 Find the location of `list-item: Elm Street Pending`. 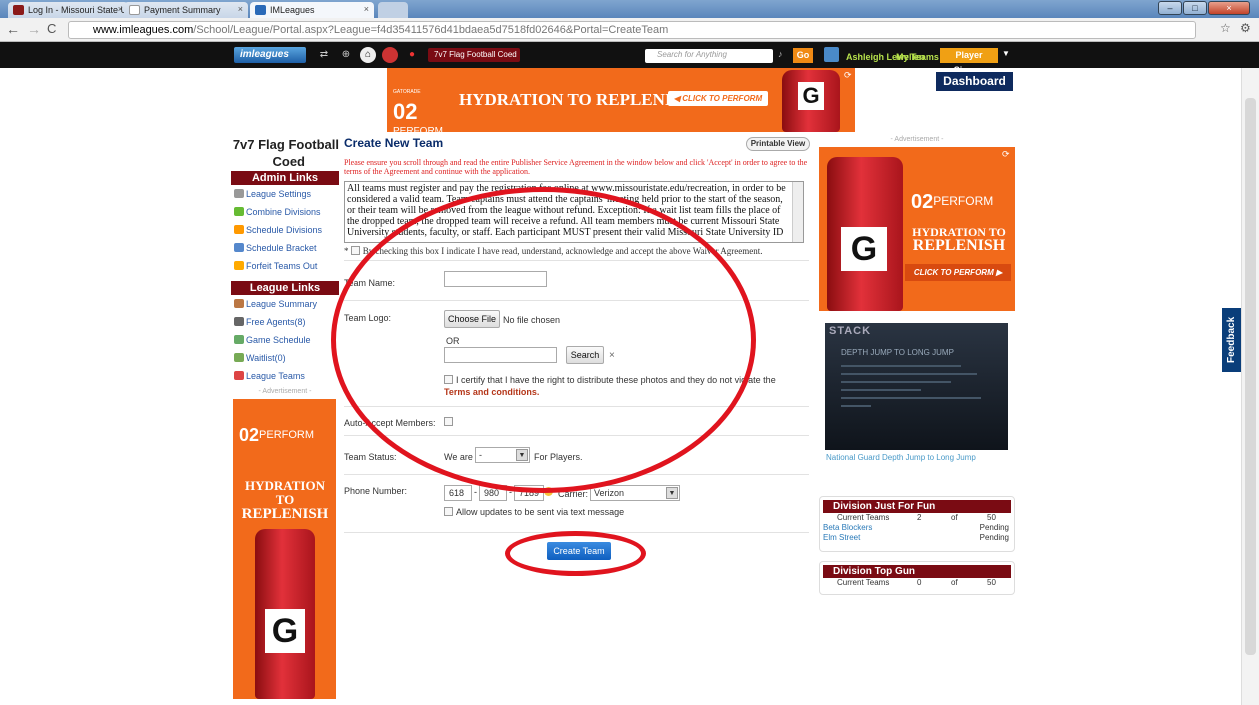

list-item: Elm Street Pending is located at coordinates (916, 537).